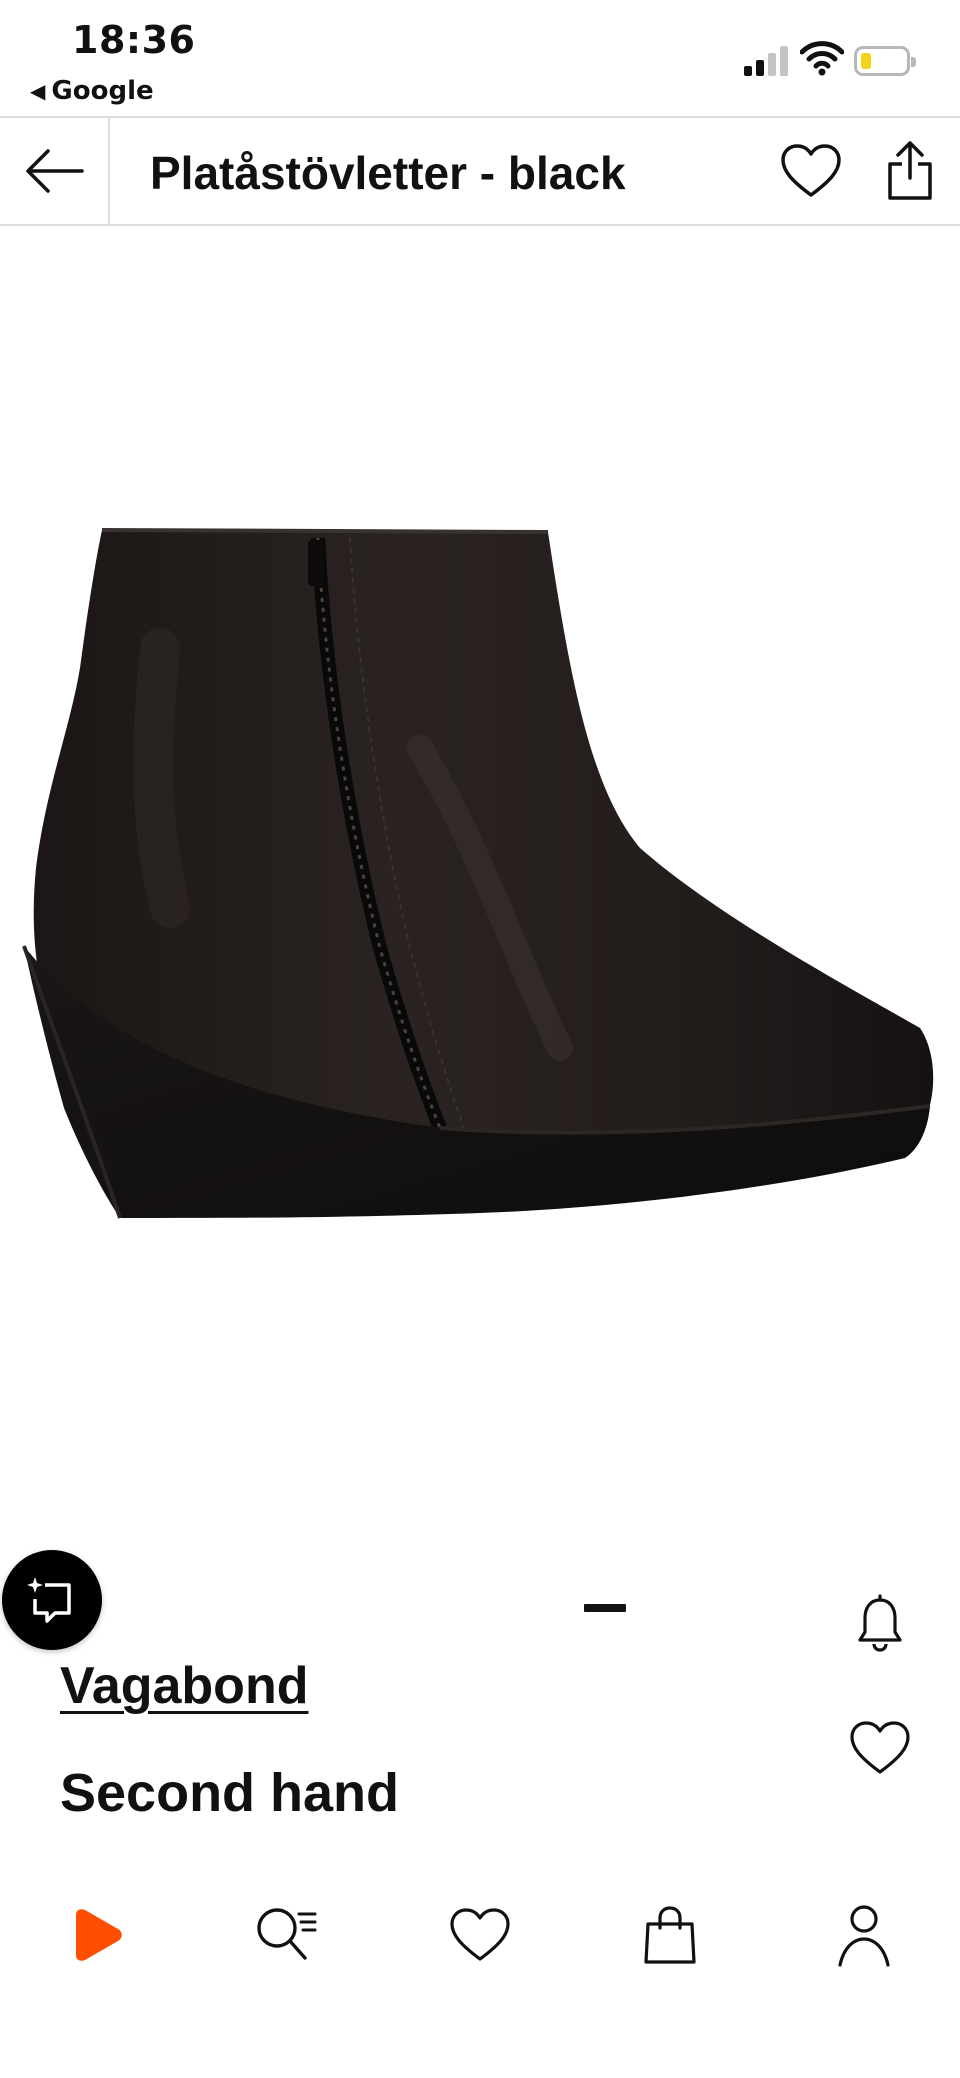 The height and width of the screenshot is (2078, 960). What do you see at coordinates (822, 58) in the screenshot?
I see `wifi-icon` at bounding box center [822, 58].